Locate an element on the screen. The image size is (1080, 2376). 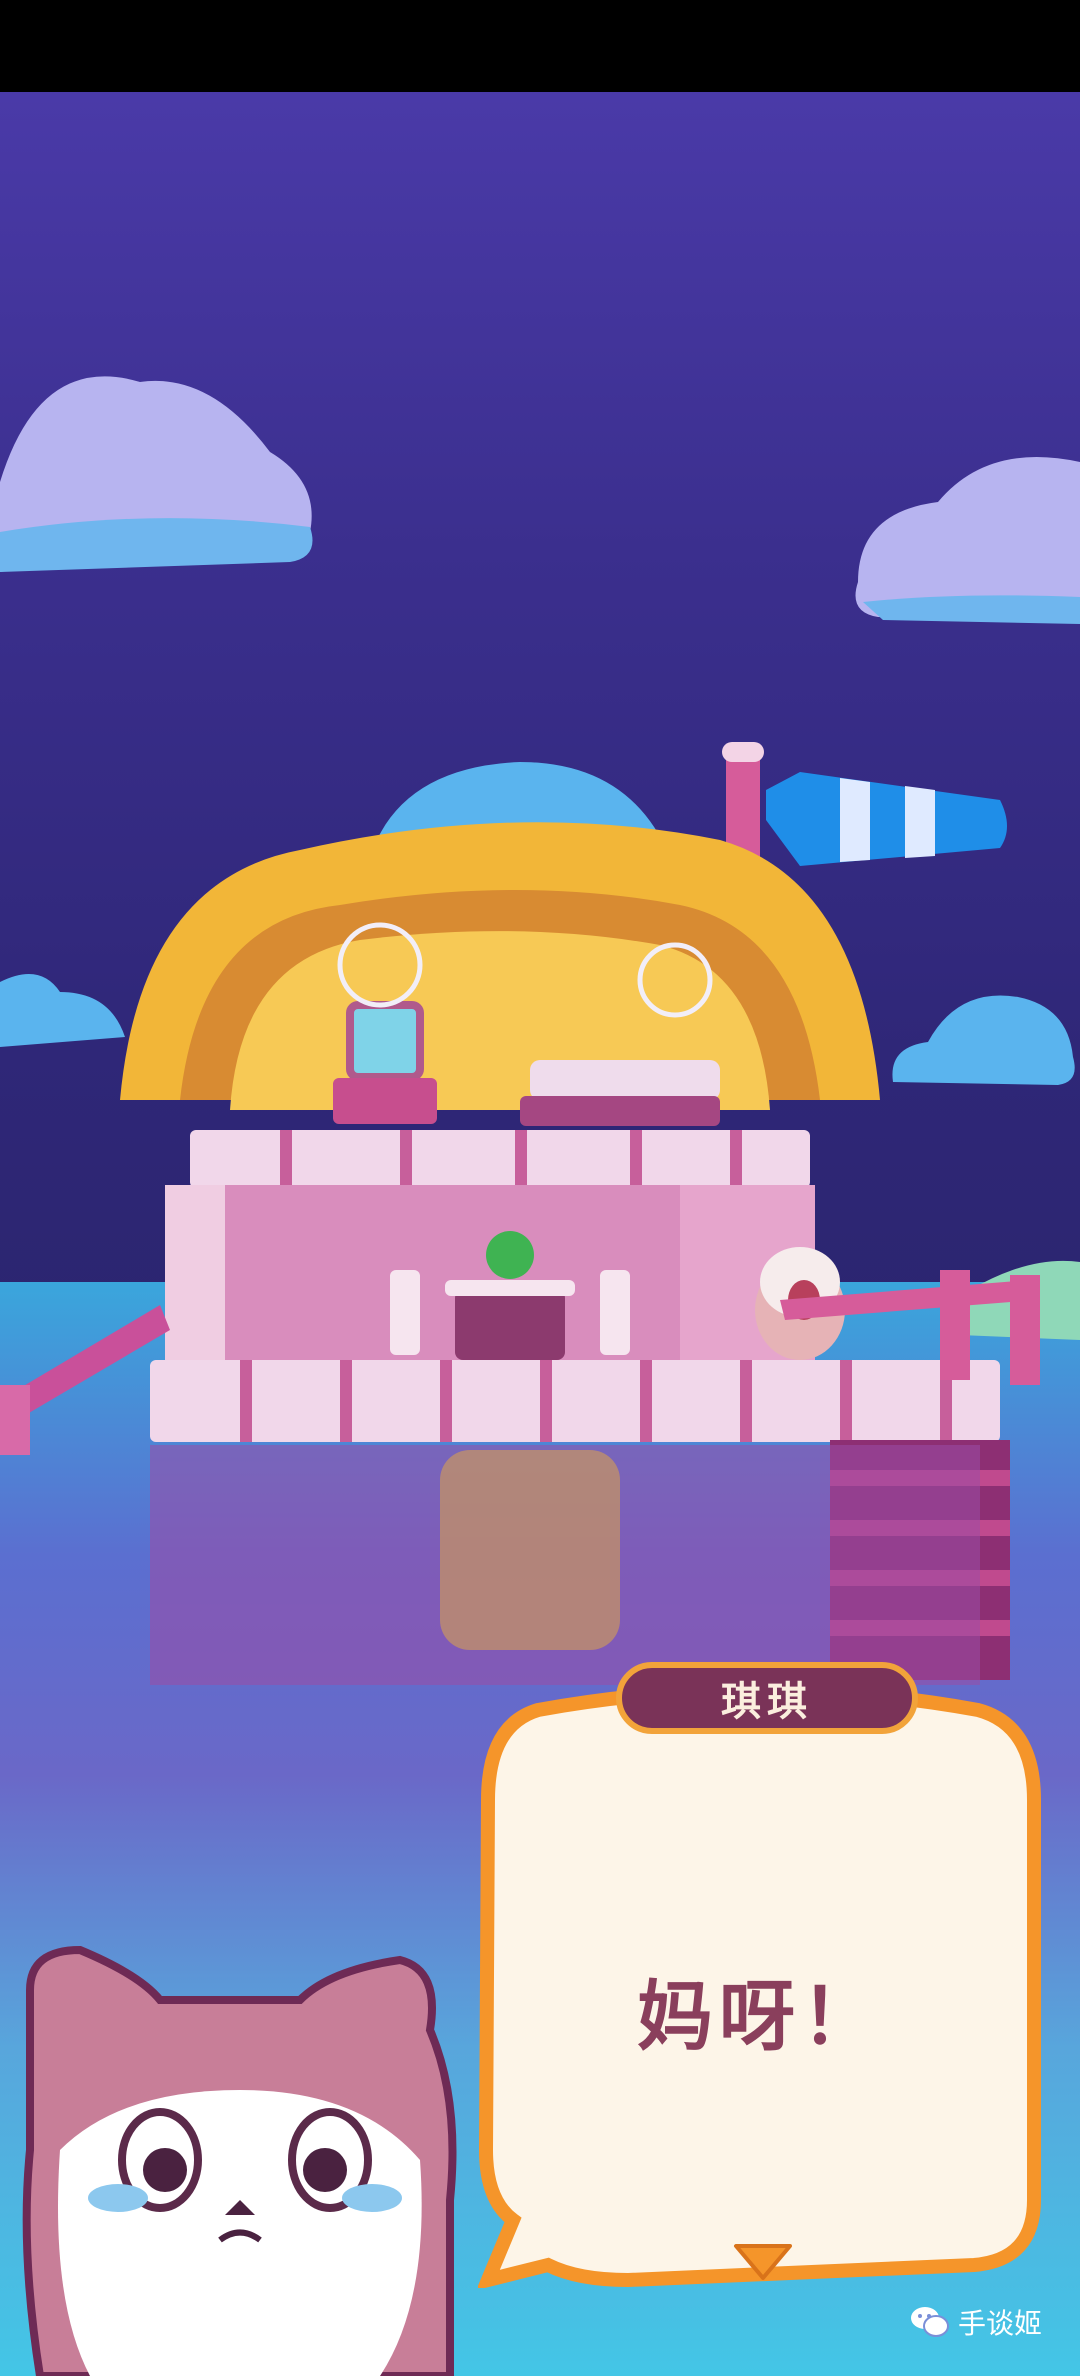
wechat-icon is located at coordinates (929, 2322).